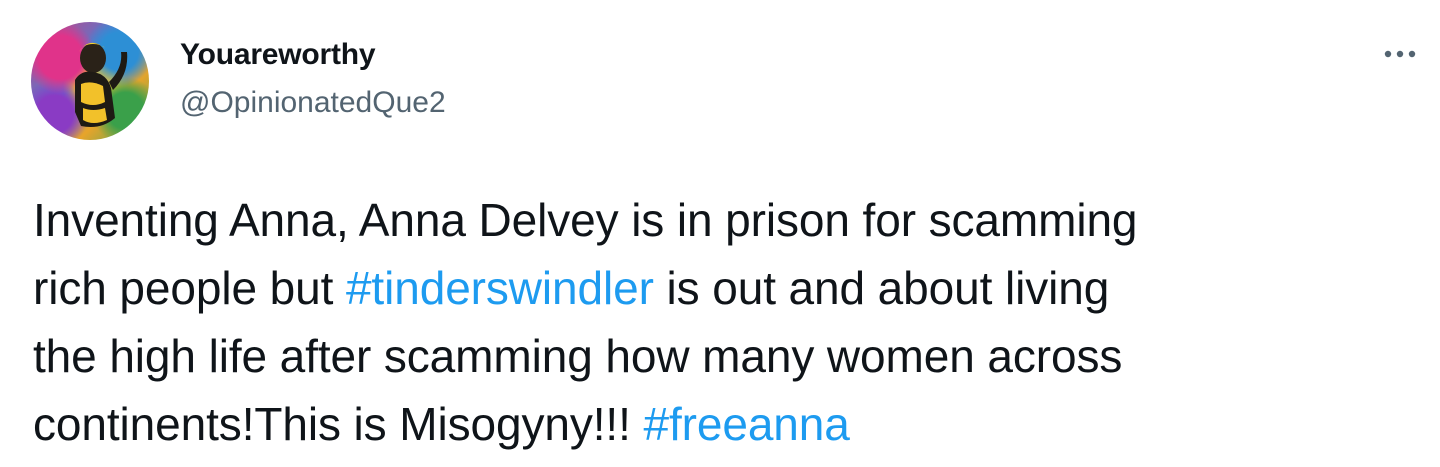 The image size is (1440, 467). What do you see at coordinates (881, 288) in the screenshot?
I see `tweet-text-segment: is out and about living` at bounding box center [881, 288].